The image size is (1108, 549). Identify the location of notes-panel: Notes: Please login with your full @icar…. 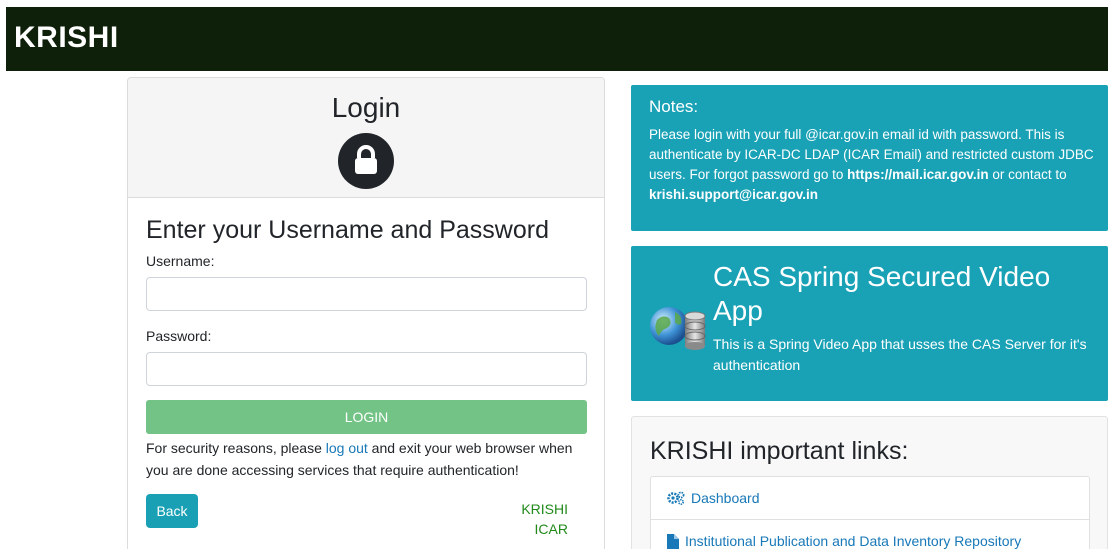
(869, 158).